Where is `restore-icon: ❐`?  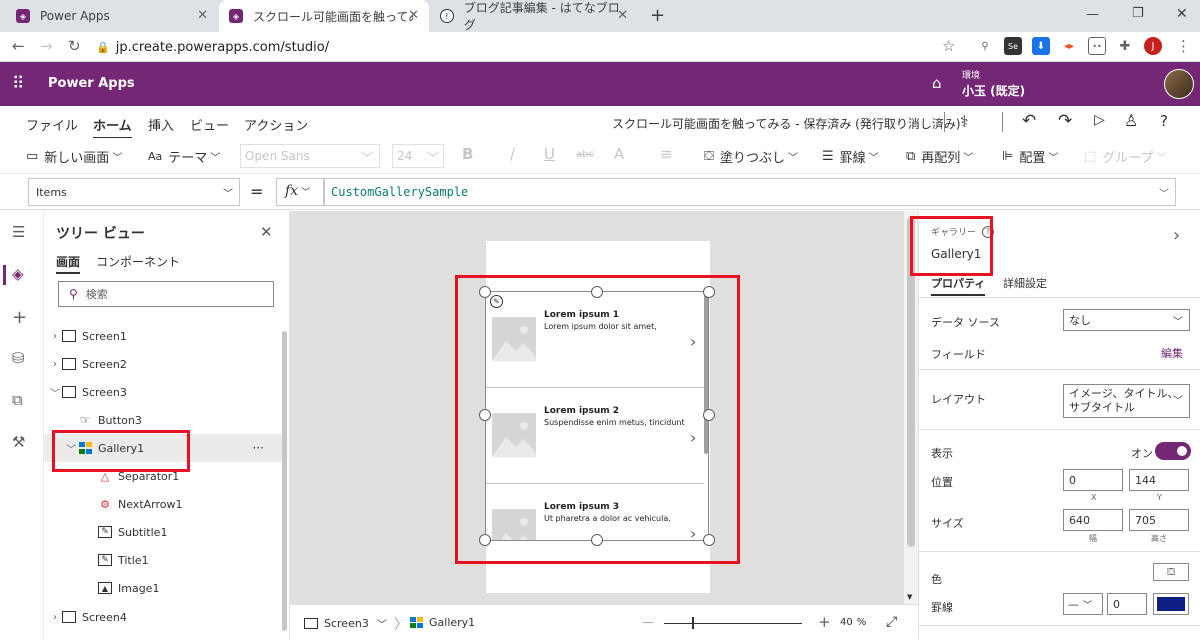 restore-icon: ❐ is located at coordinates (1138, 13).